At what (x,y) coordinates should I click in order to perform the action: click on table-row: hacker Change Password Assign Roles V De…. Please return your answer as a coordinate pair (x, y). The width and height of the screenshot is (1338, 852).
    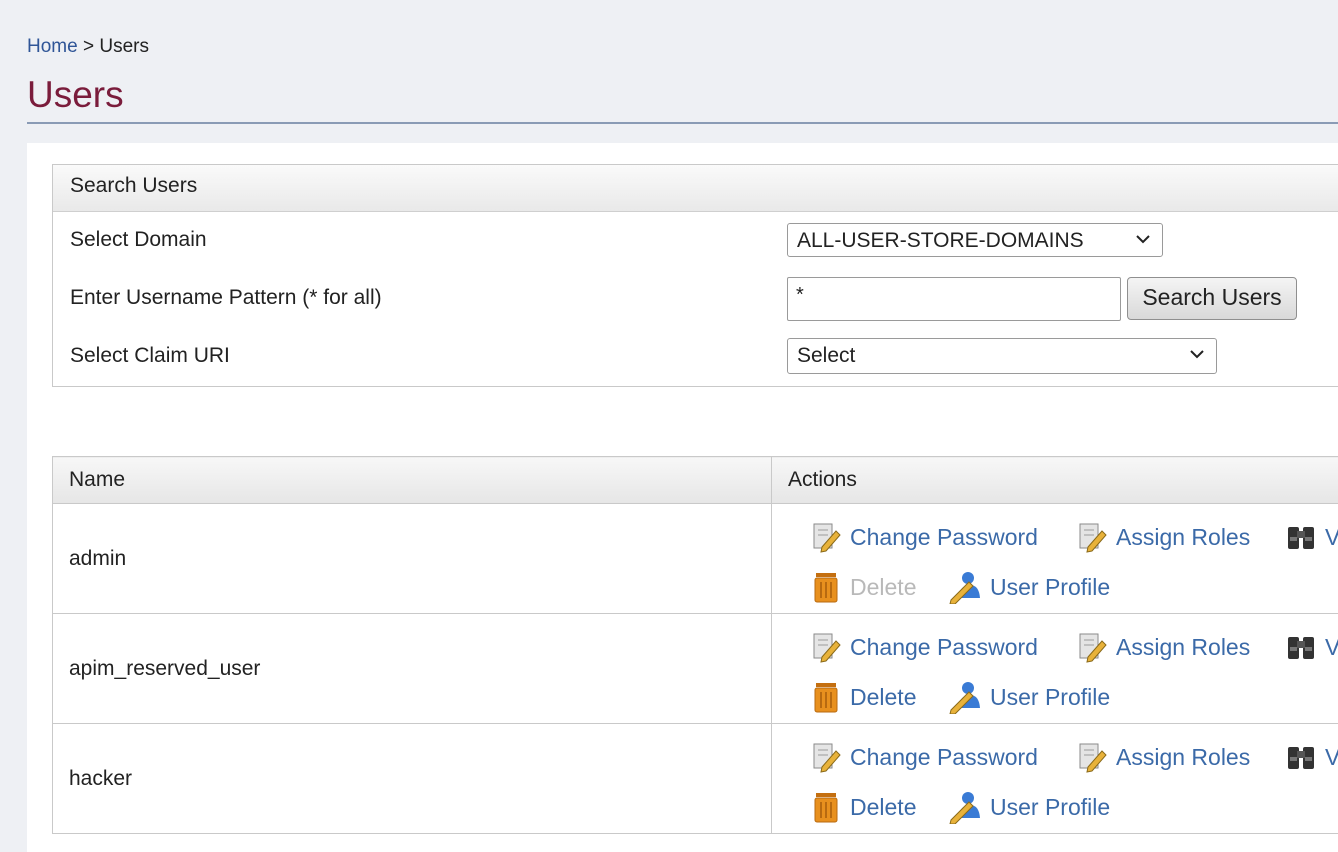
    Looking at the image, I should click on (695, 778).